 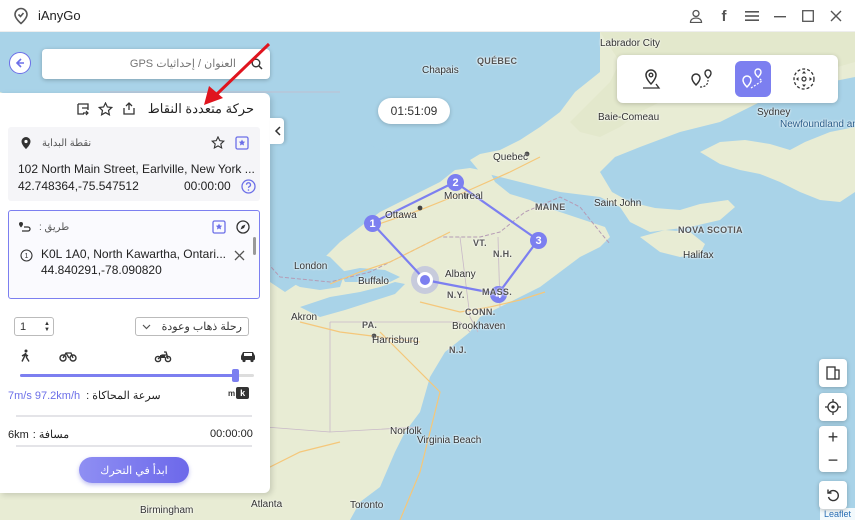 I want to click on waypoint-2: 2, so click(x=455, y=182).